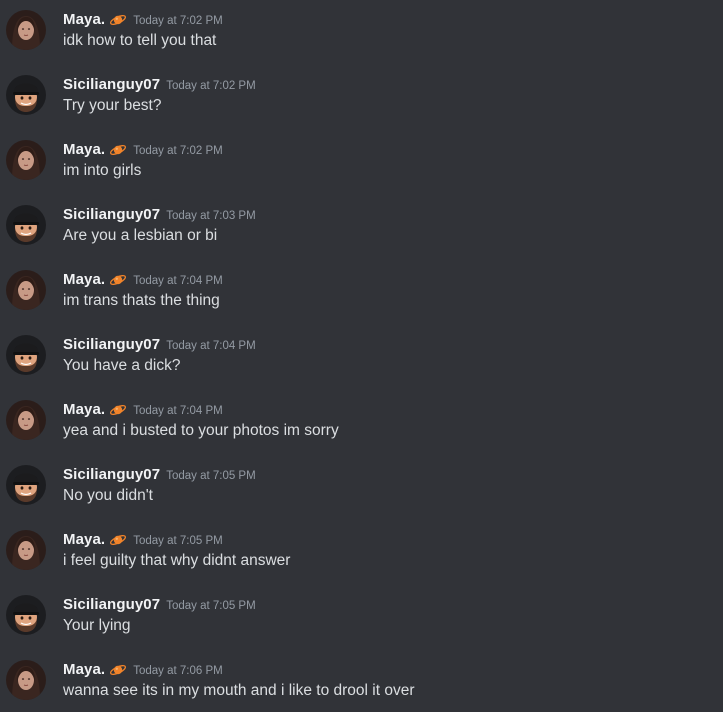  I want to click on message-text: yea and i busted to your photos im sorry, so click(201, 430).